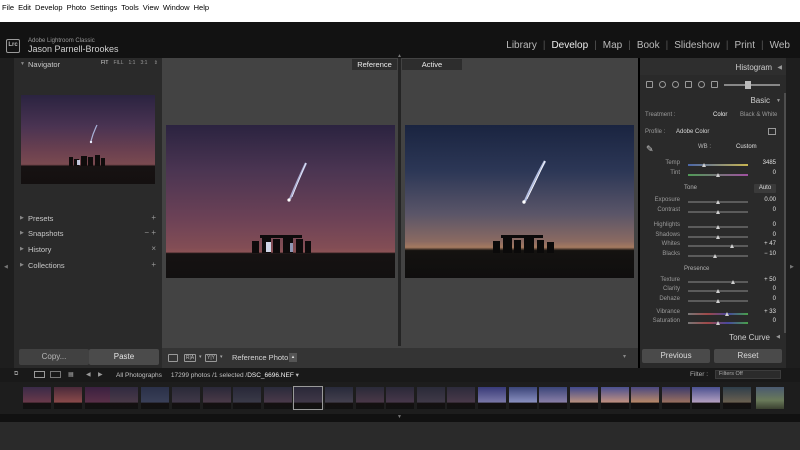 Image resolution: width=800 pixels, height=450 pixels. I want to click on module-map: Map, so click(612, 45).